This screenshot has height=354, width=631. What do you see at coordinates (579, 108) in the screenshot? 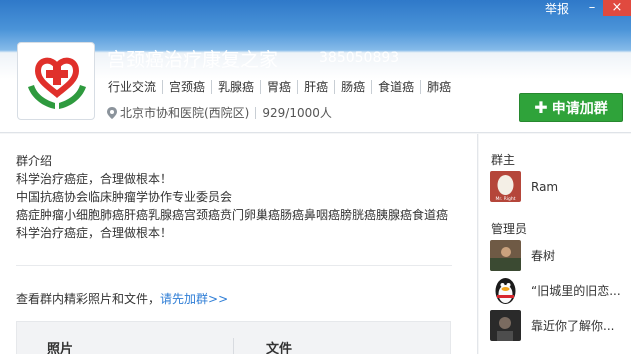
I see `join-group-label: 申请加群` at bounding box center [579, 108].